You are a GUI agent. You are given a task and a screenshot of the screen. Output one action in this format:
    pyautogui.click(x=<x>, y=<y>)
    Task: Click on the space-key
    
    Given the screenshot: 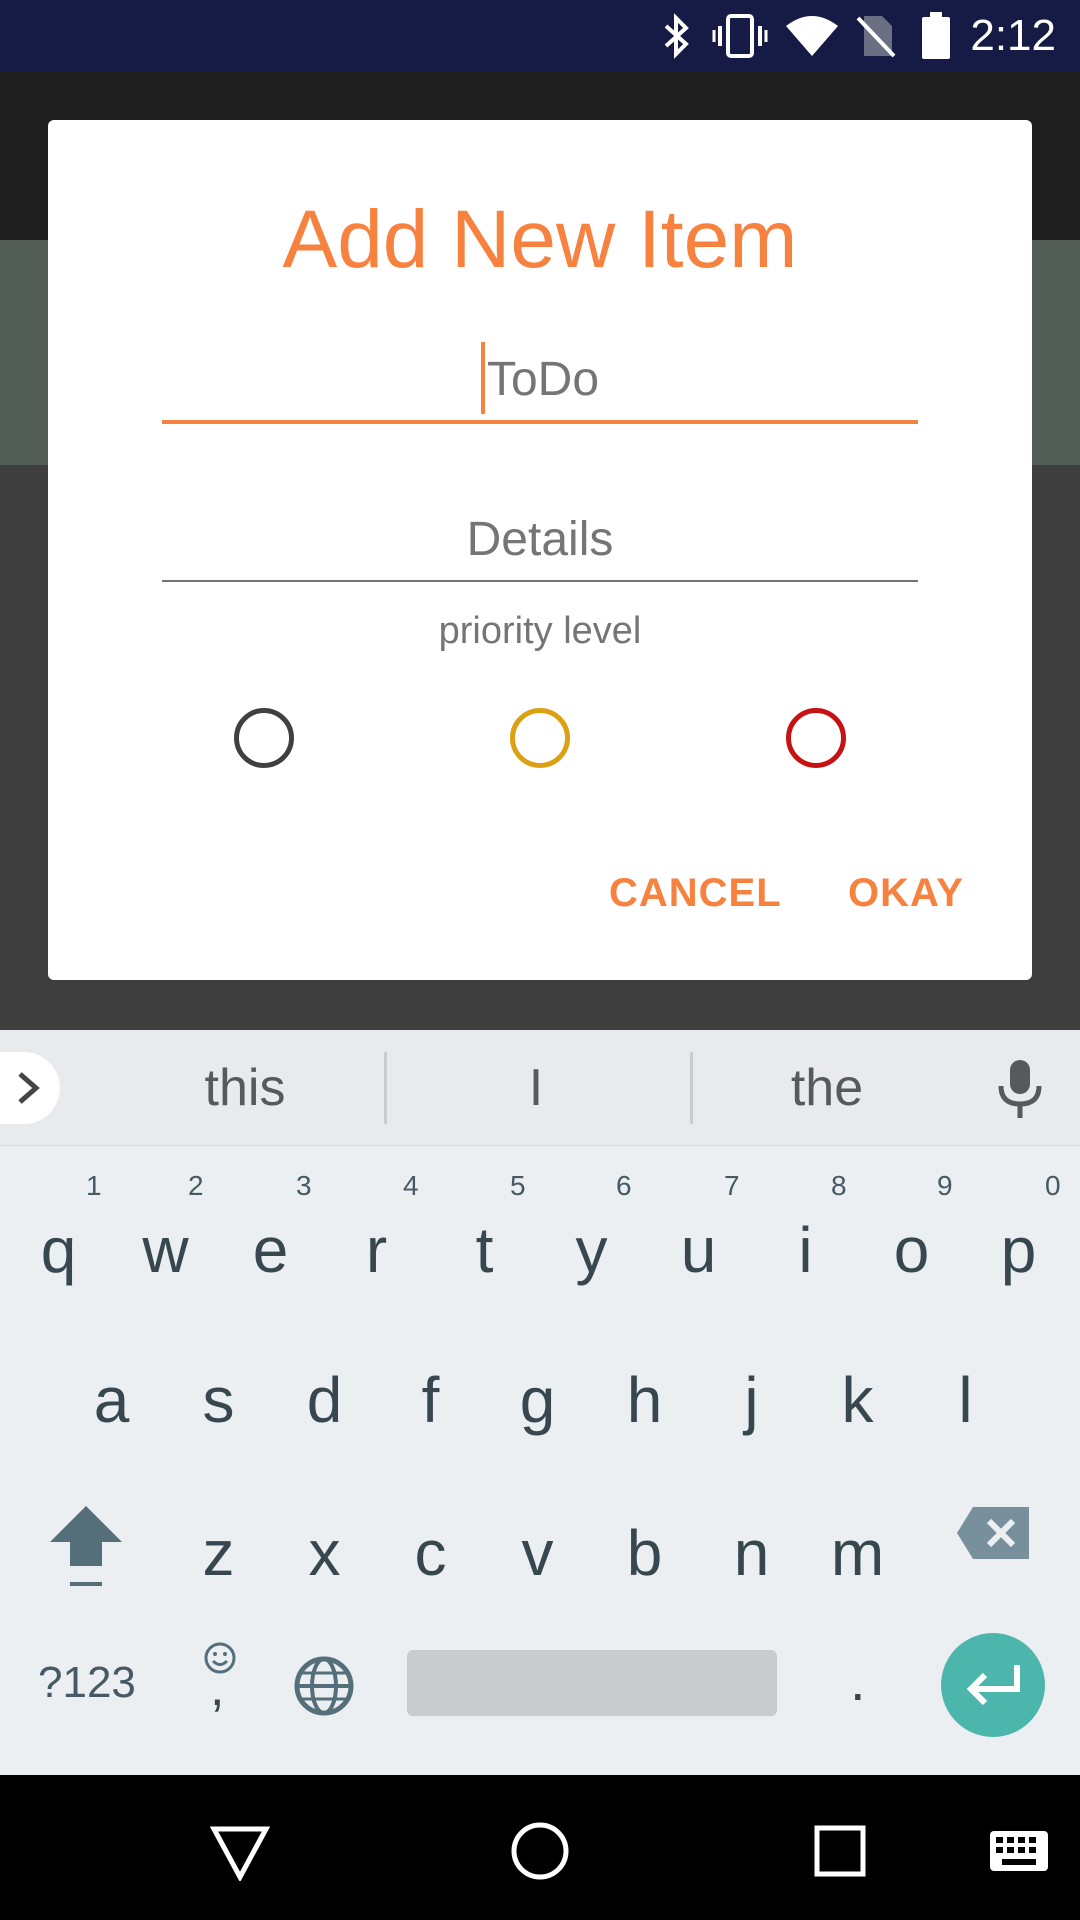 What is the action you would take?
    pyautogui.click(x=592, y=1683)
    